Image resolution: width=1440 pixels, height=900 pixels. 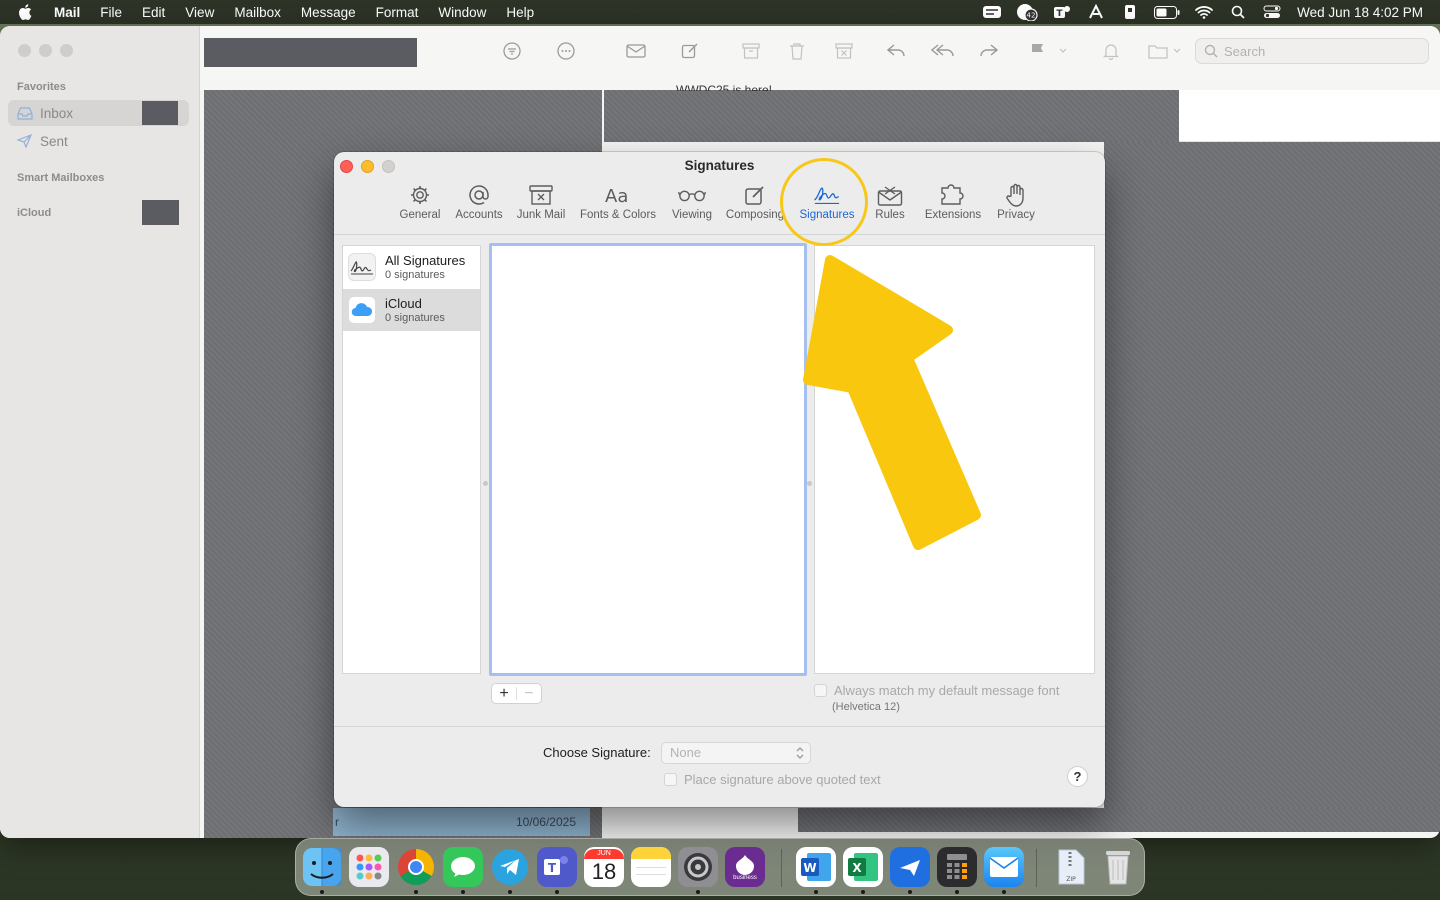 I want to click on menubar-clock: Wed Jun 18 4:02 PM, so click(x=1360, y=12).